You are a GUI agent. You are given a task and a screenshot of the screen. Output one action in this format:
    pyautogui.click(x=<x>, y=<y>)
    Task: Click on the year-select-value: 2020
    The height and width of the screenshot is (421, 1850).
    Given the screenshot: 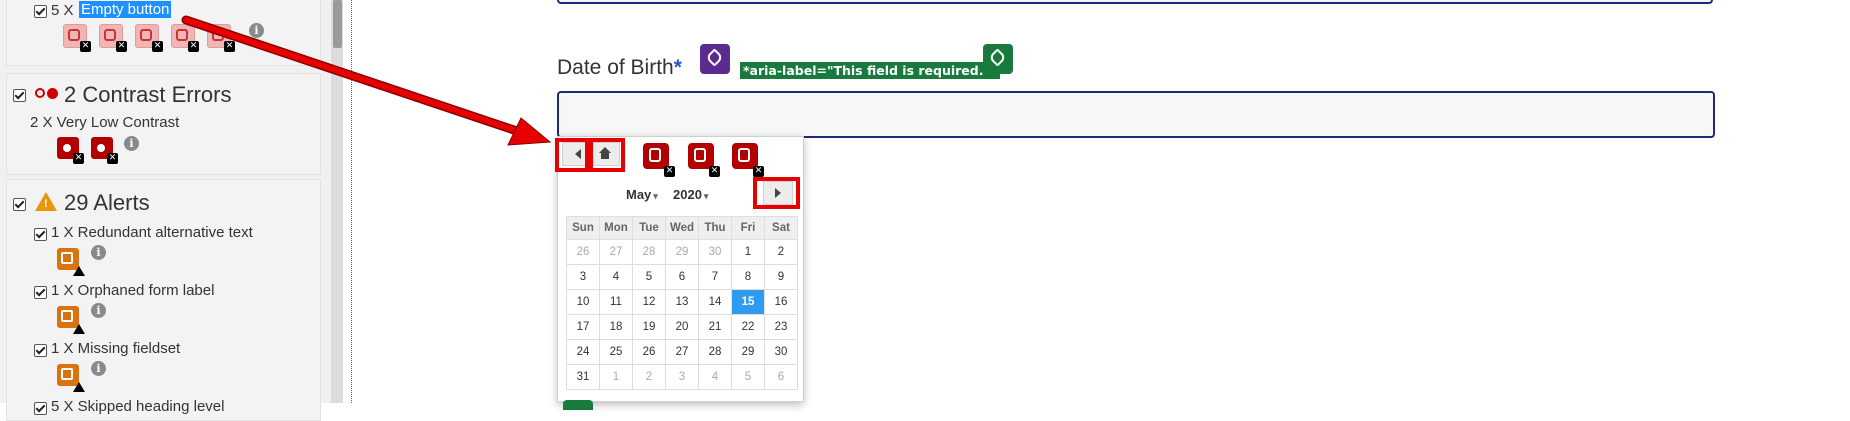 What is the action you would take?
    pyautogui.click(x=687, y=194)
    